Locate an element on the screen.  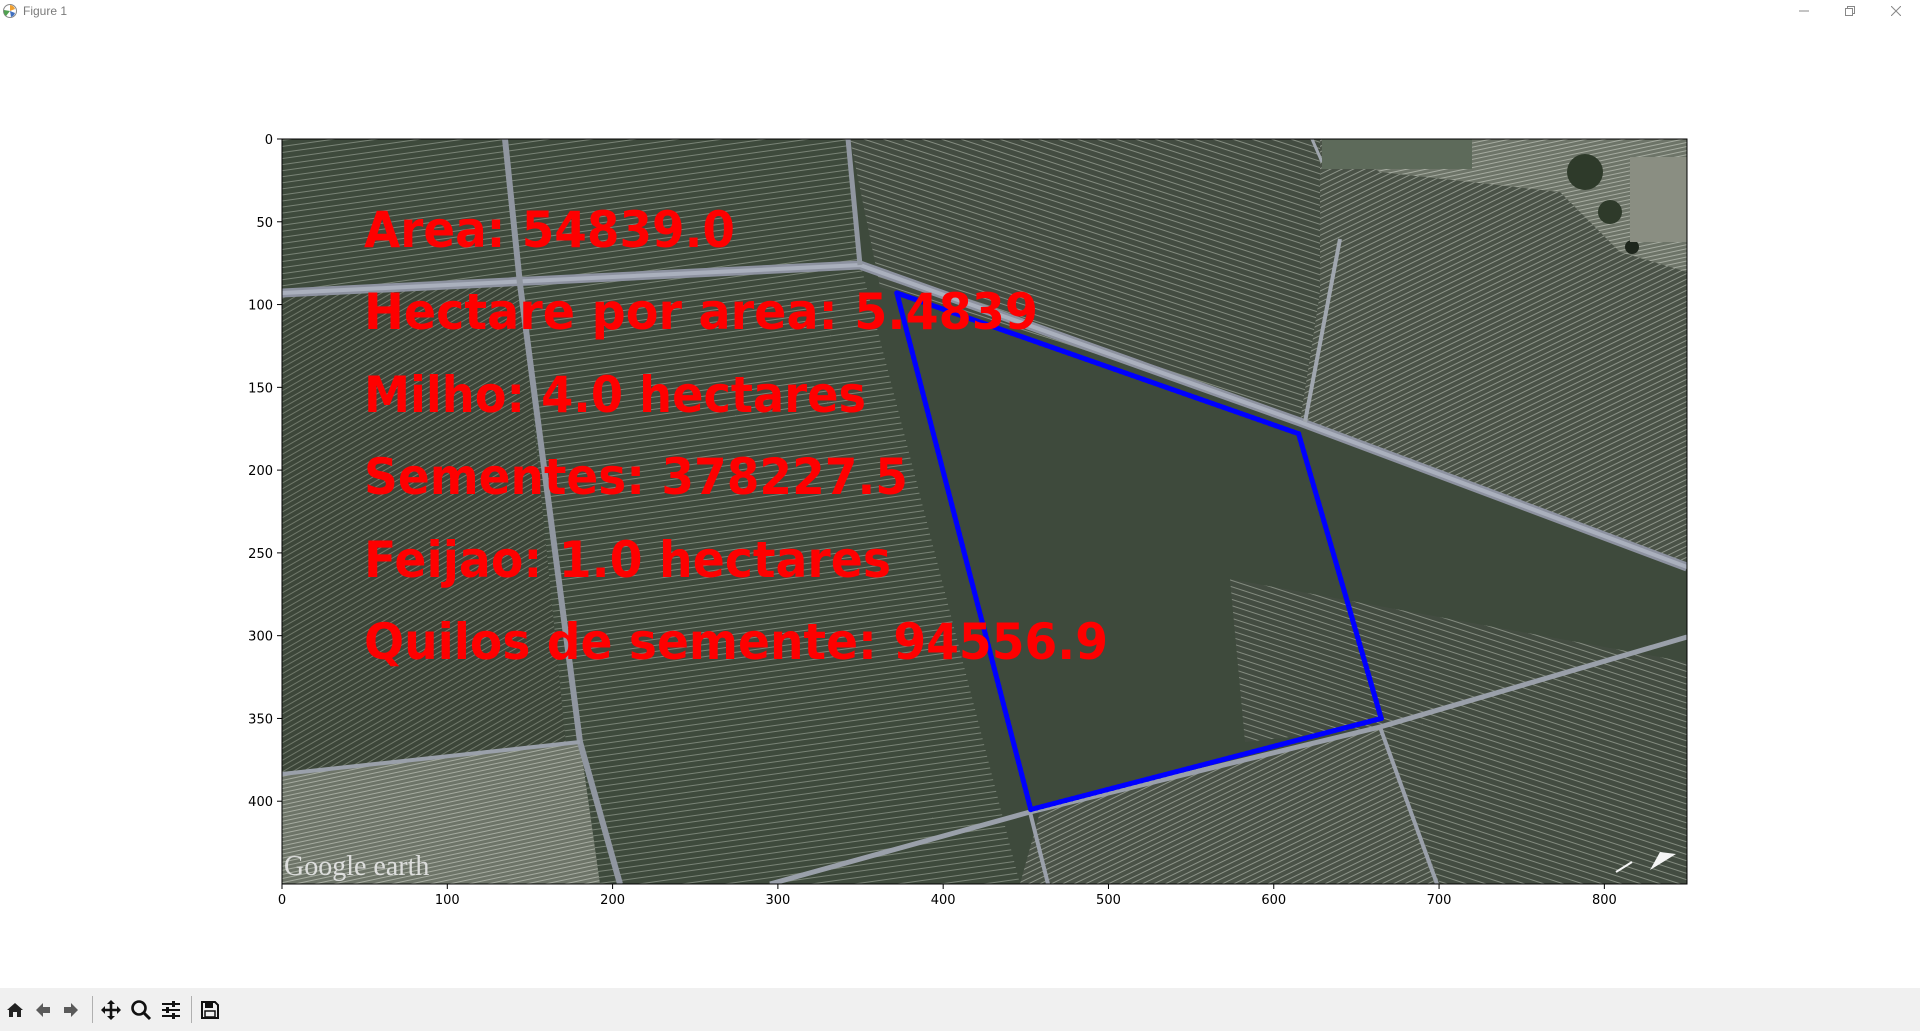
y-tick-label: 200 is located at coordinates (260, 471).